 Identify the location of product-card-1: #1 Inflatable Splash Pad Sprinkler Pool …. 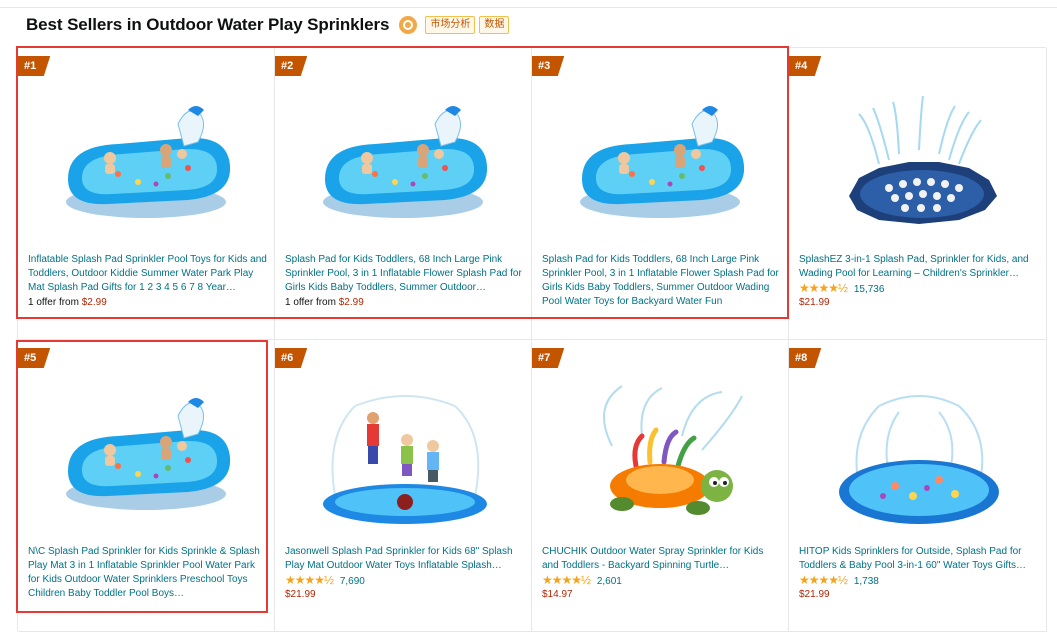
(146, 194).